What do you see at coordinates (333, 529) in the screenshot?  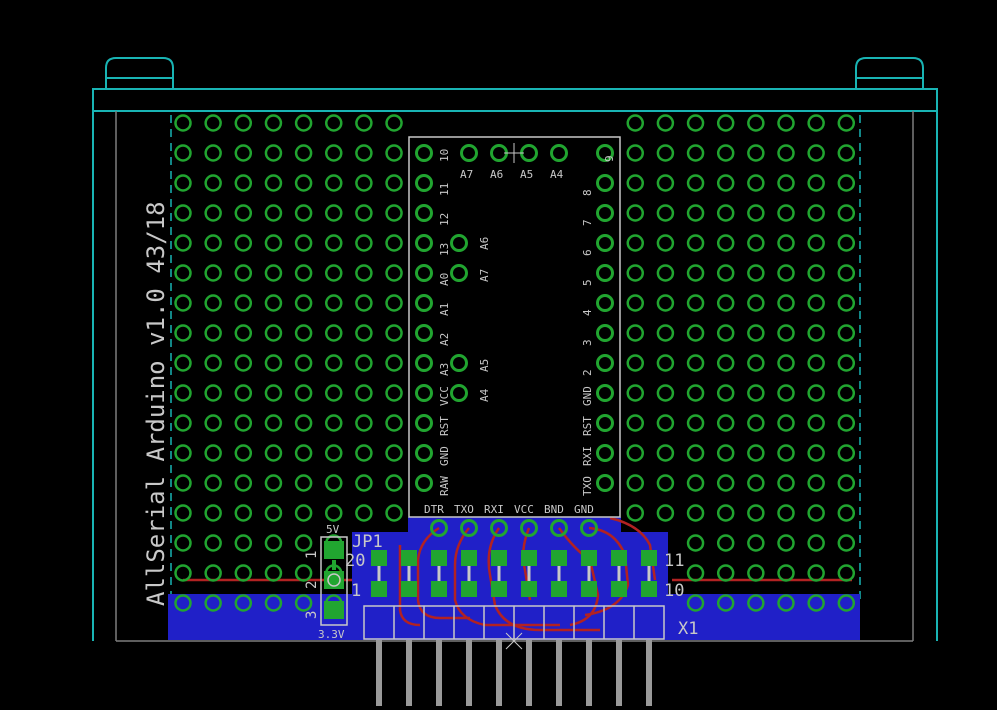 I see `jp1-label-5v: 5V` at bounding box center [333, 529].